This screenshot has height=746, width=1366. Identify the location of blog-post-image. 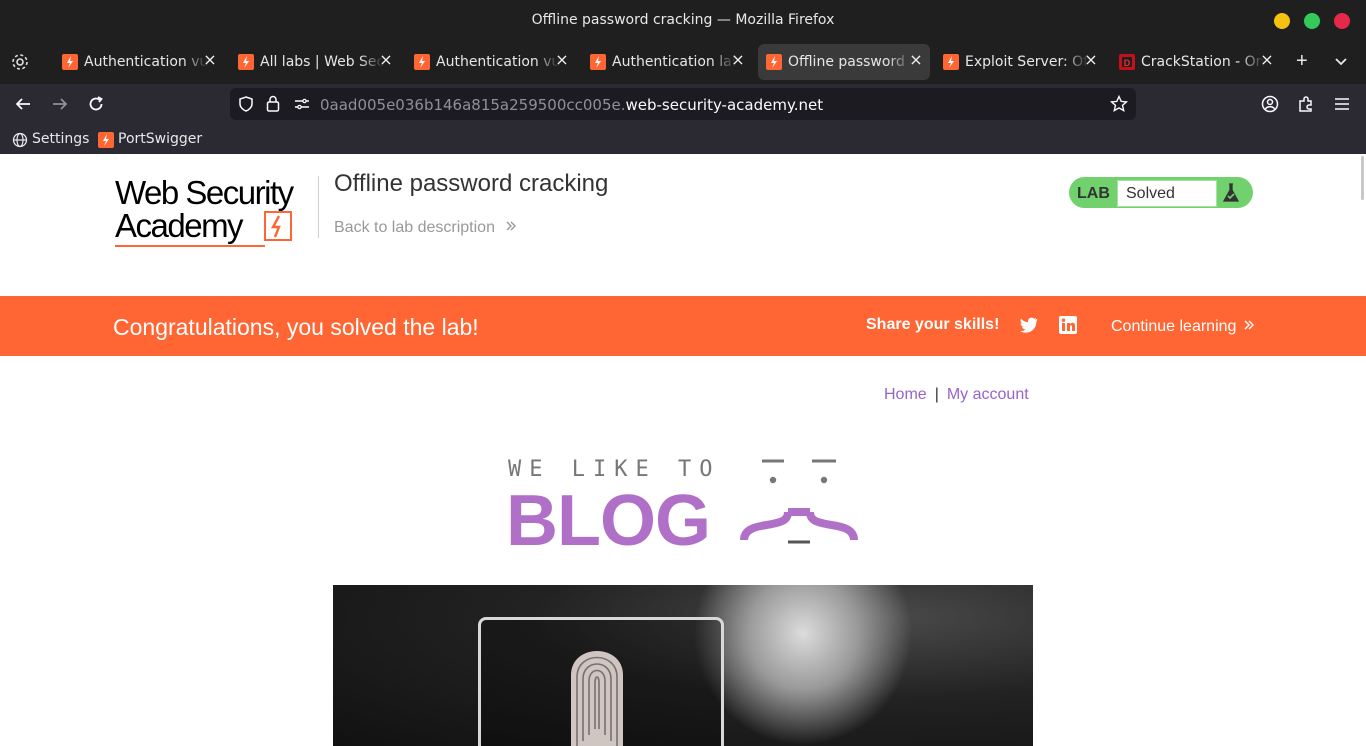
(683, 665).